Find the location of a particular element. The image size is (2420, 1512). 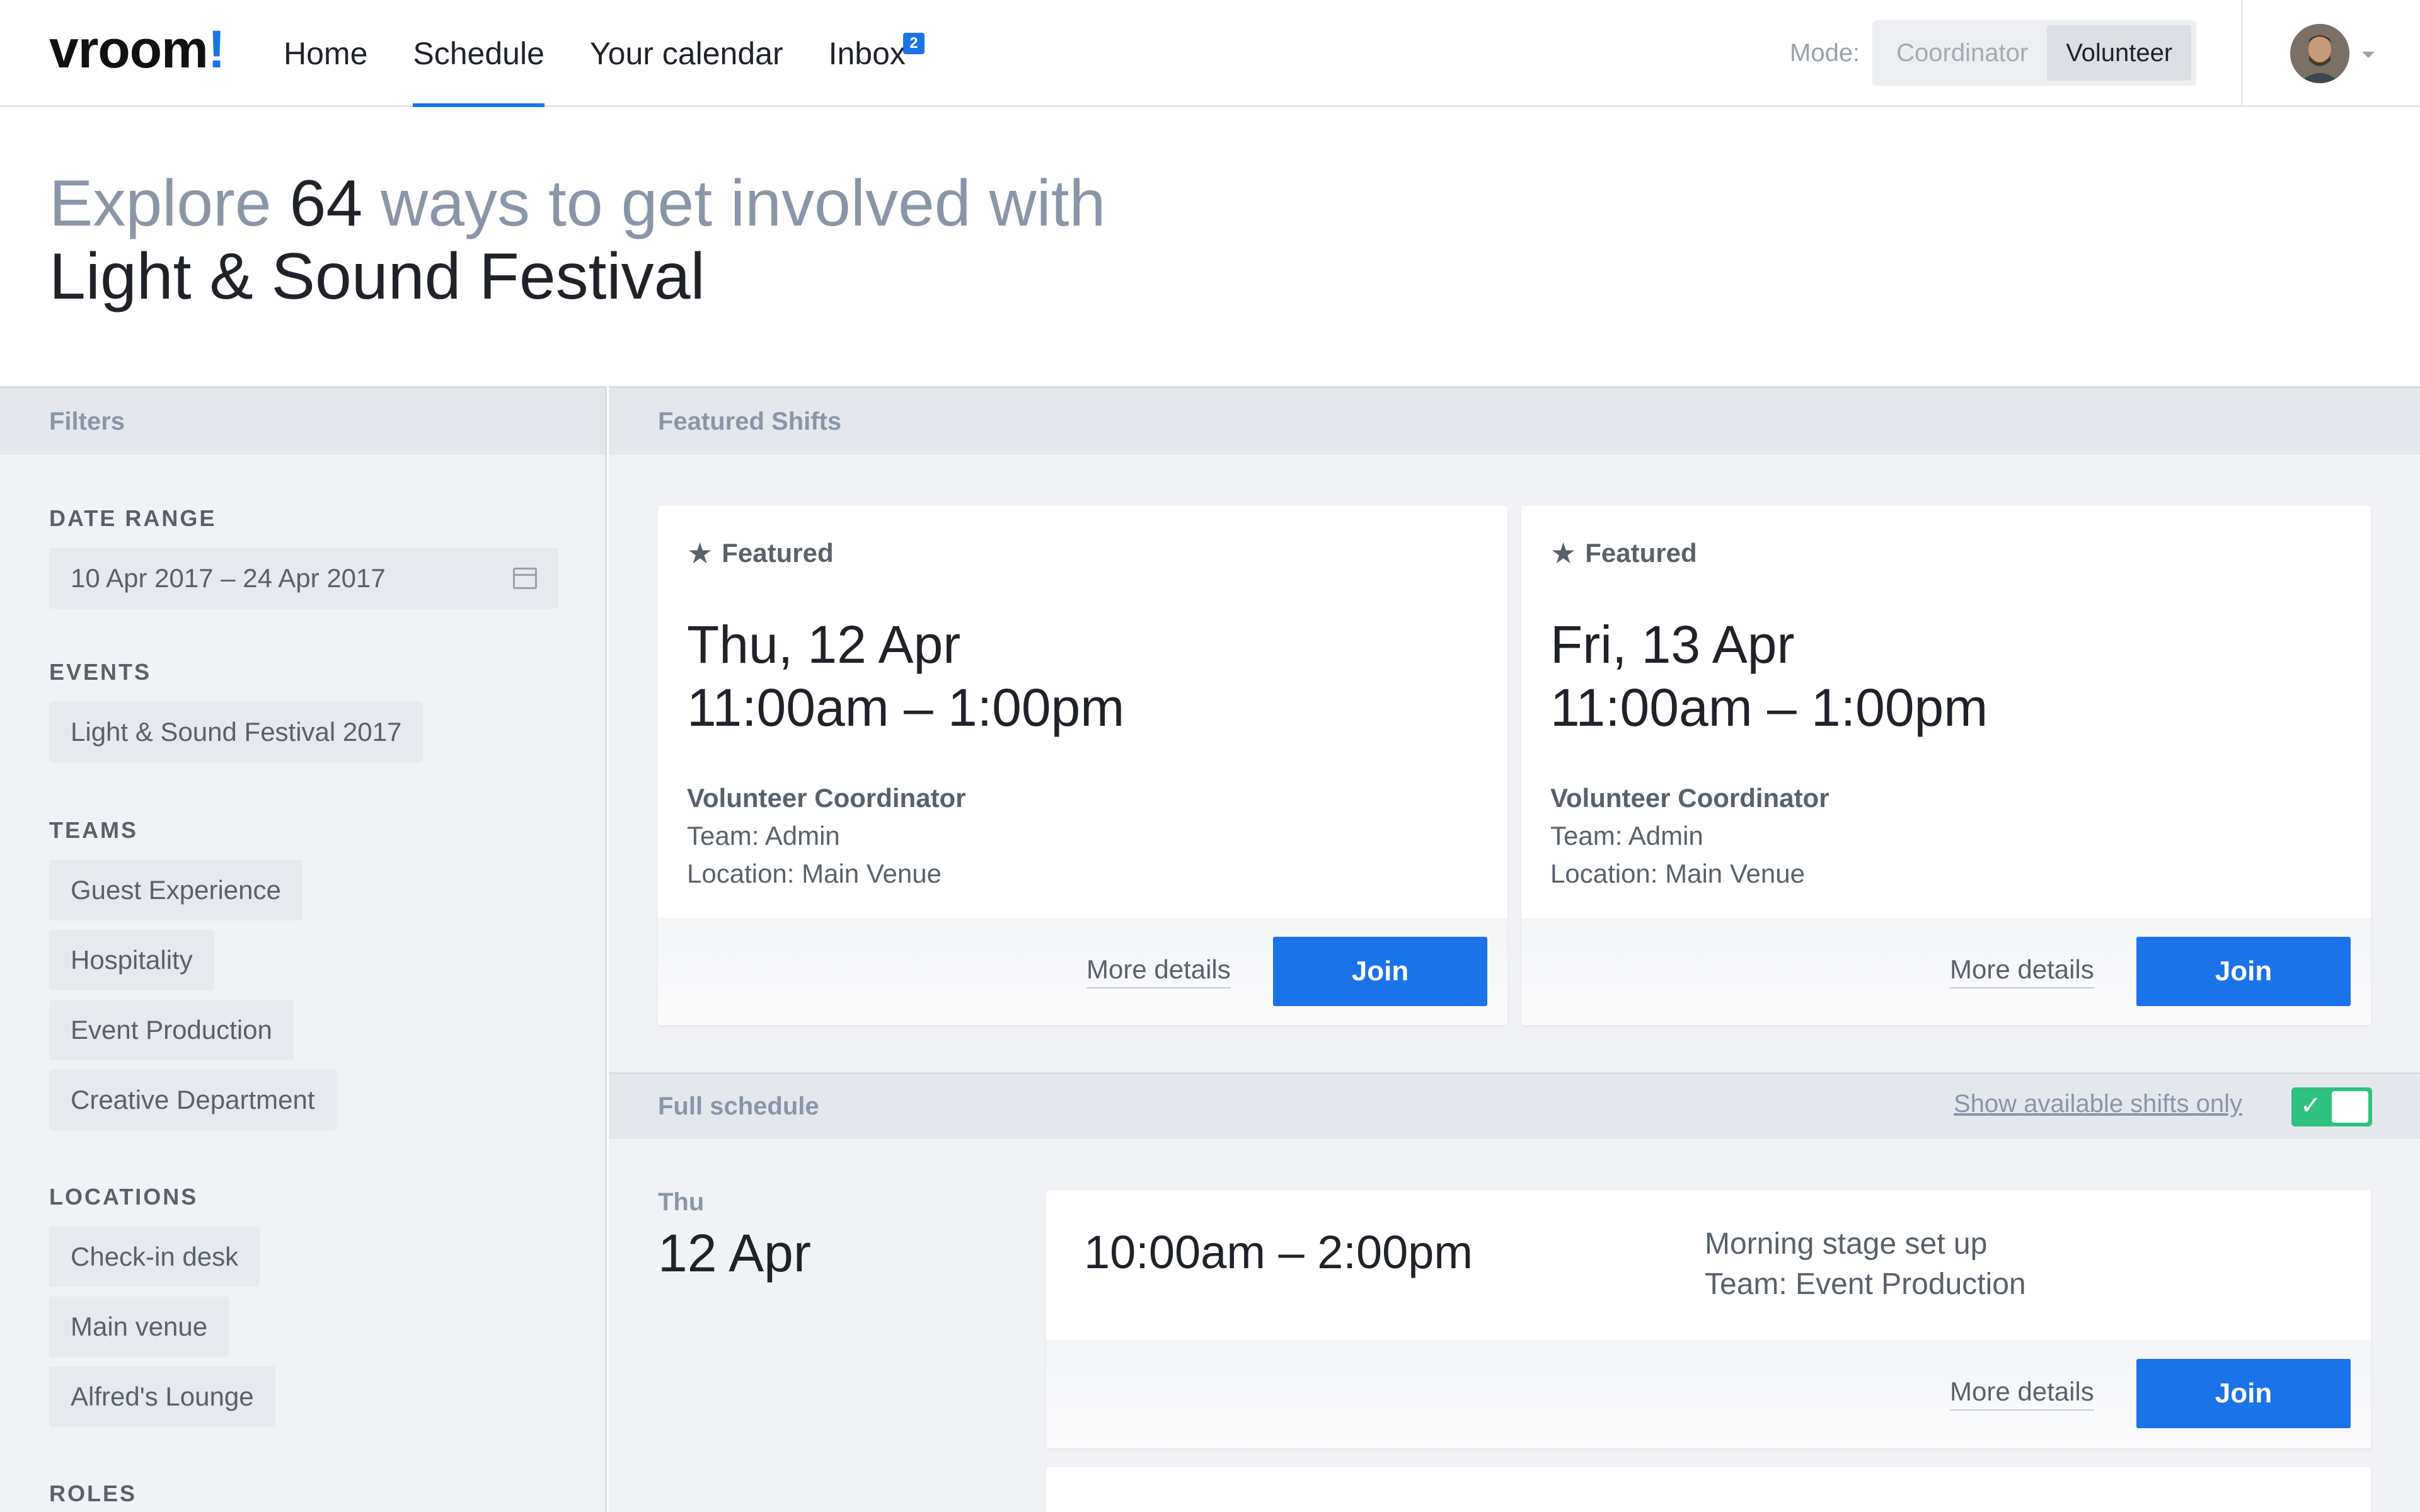

inbox-count-badge: 2 is located at coordinates (913, 43).